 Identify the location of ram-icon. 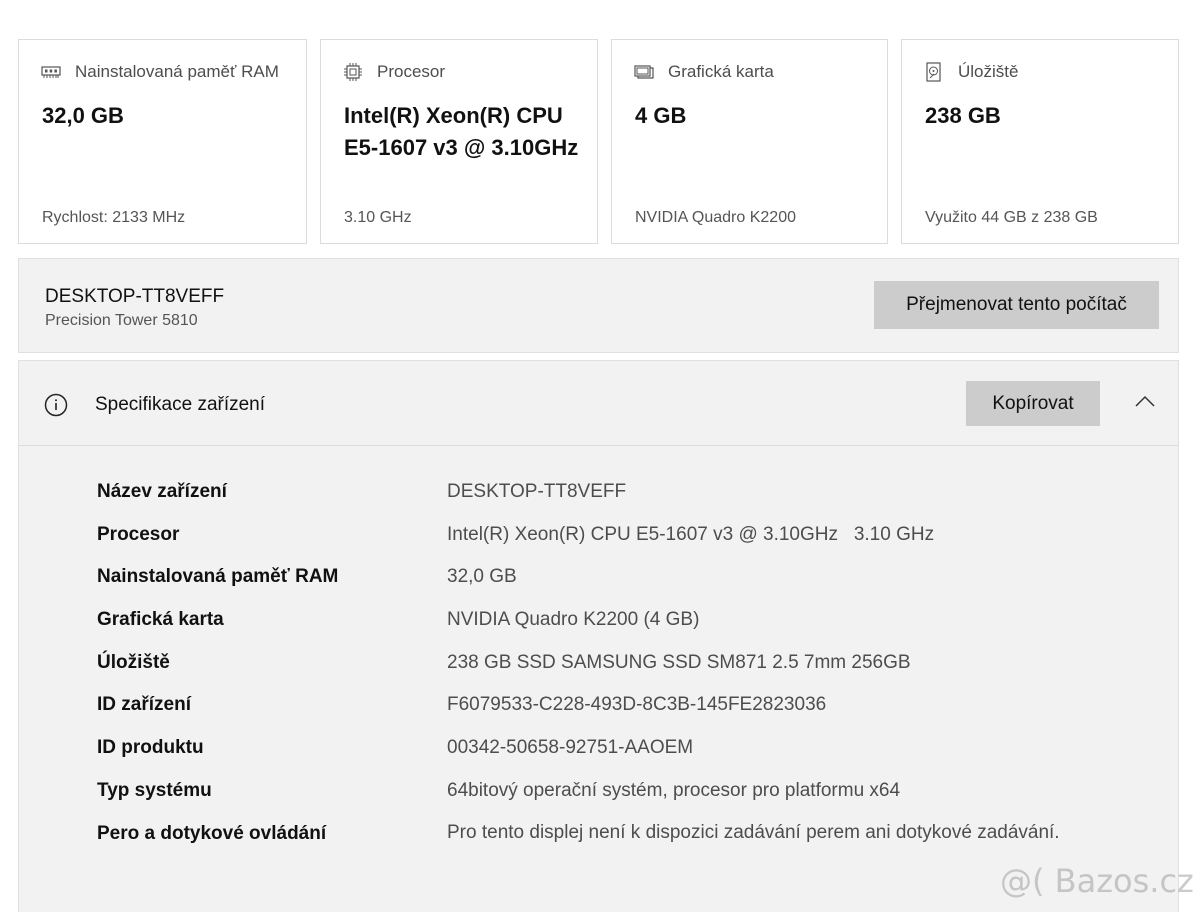
(51, 72).